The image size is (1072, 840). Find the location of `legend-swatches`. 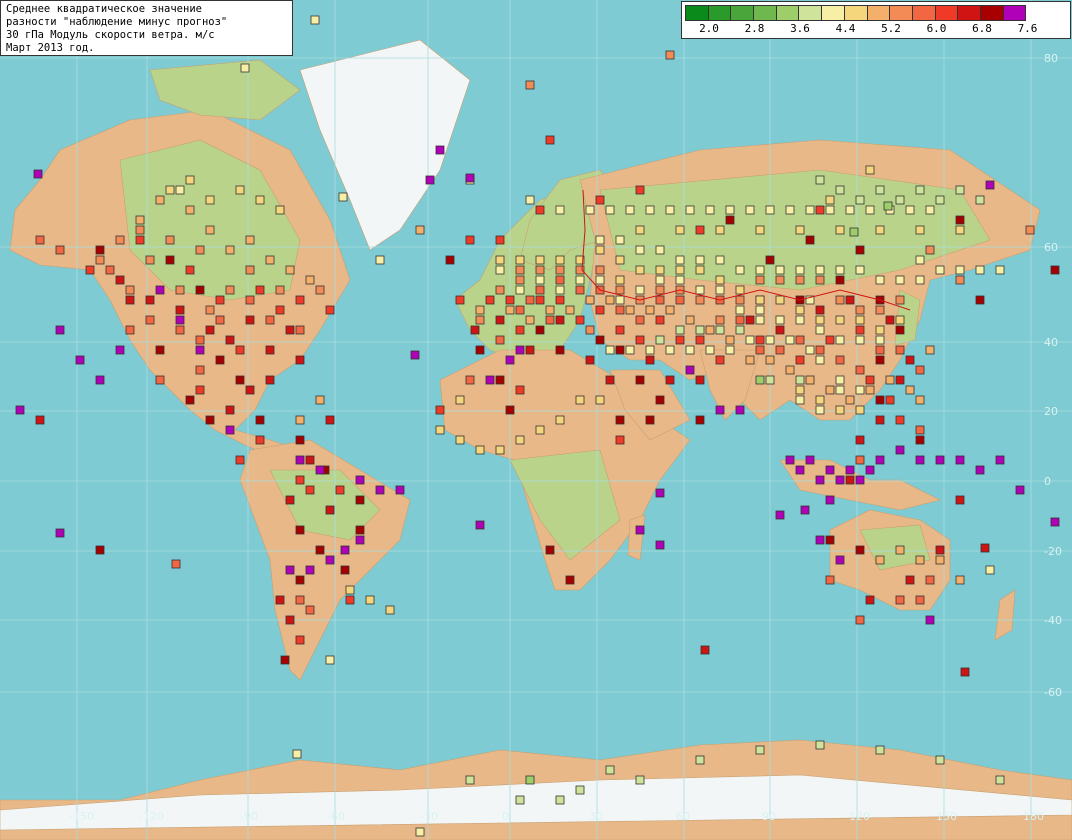

legend-swatches is located at coordinates (856, 13).